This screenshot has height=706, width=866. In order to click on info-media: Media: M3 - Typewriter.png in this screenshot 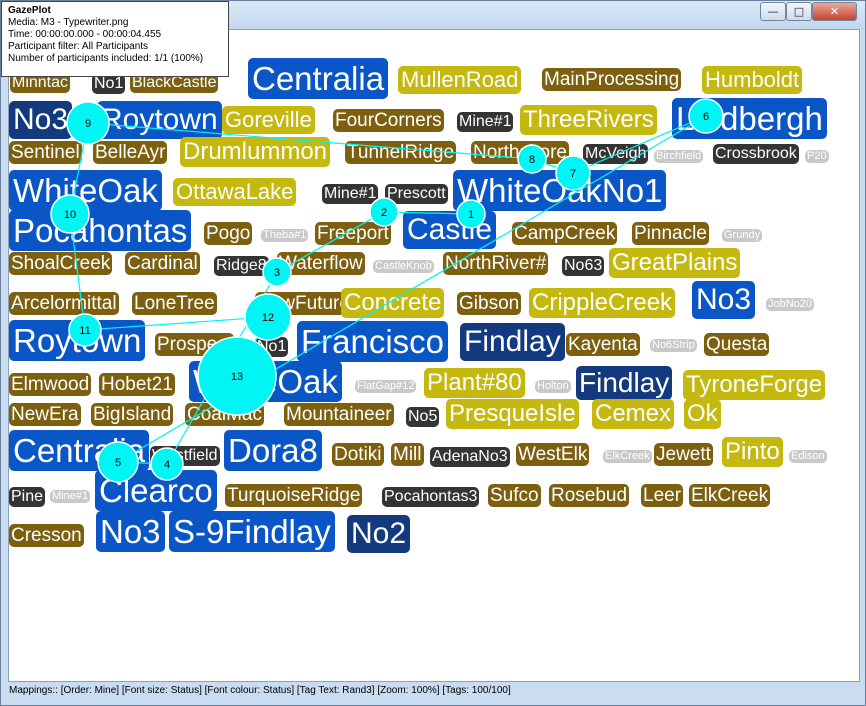, I will do `click(68, 22)`.